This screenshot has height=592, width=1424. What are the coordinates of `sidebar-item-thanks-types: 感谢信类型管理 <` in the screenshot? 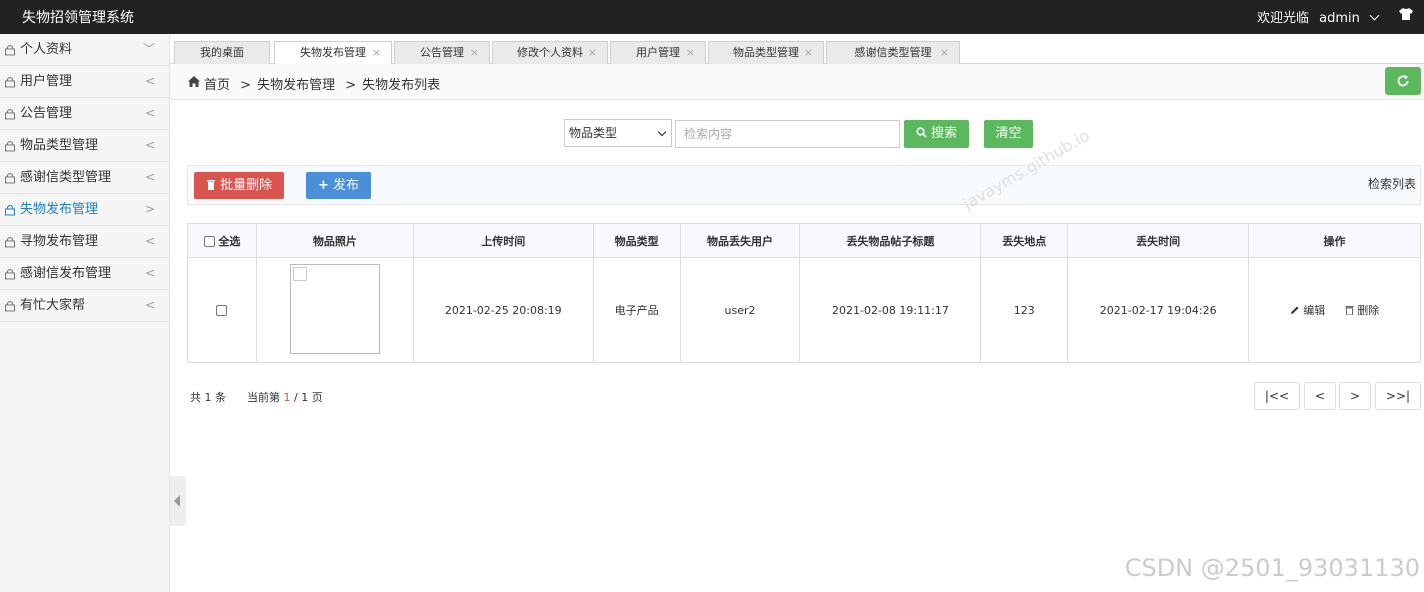 It's located at (84, 178).